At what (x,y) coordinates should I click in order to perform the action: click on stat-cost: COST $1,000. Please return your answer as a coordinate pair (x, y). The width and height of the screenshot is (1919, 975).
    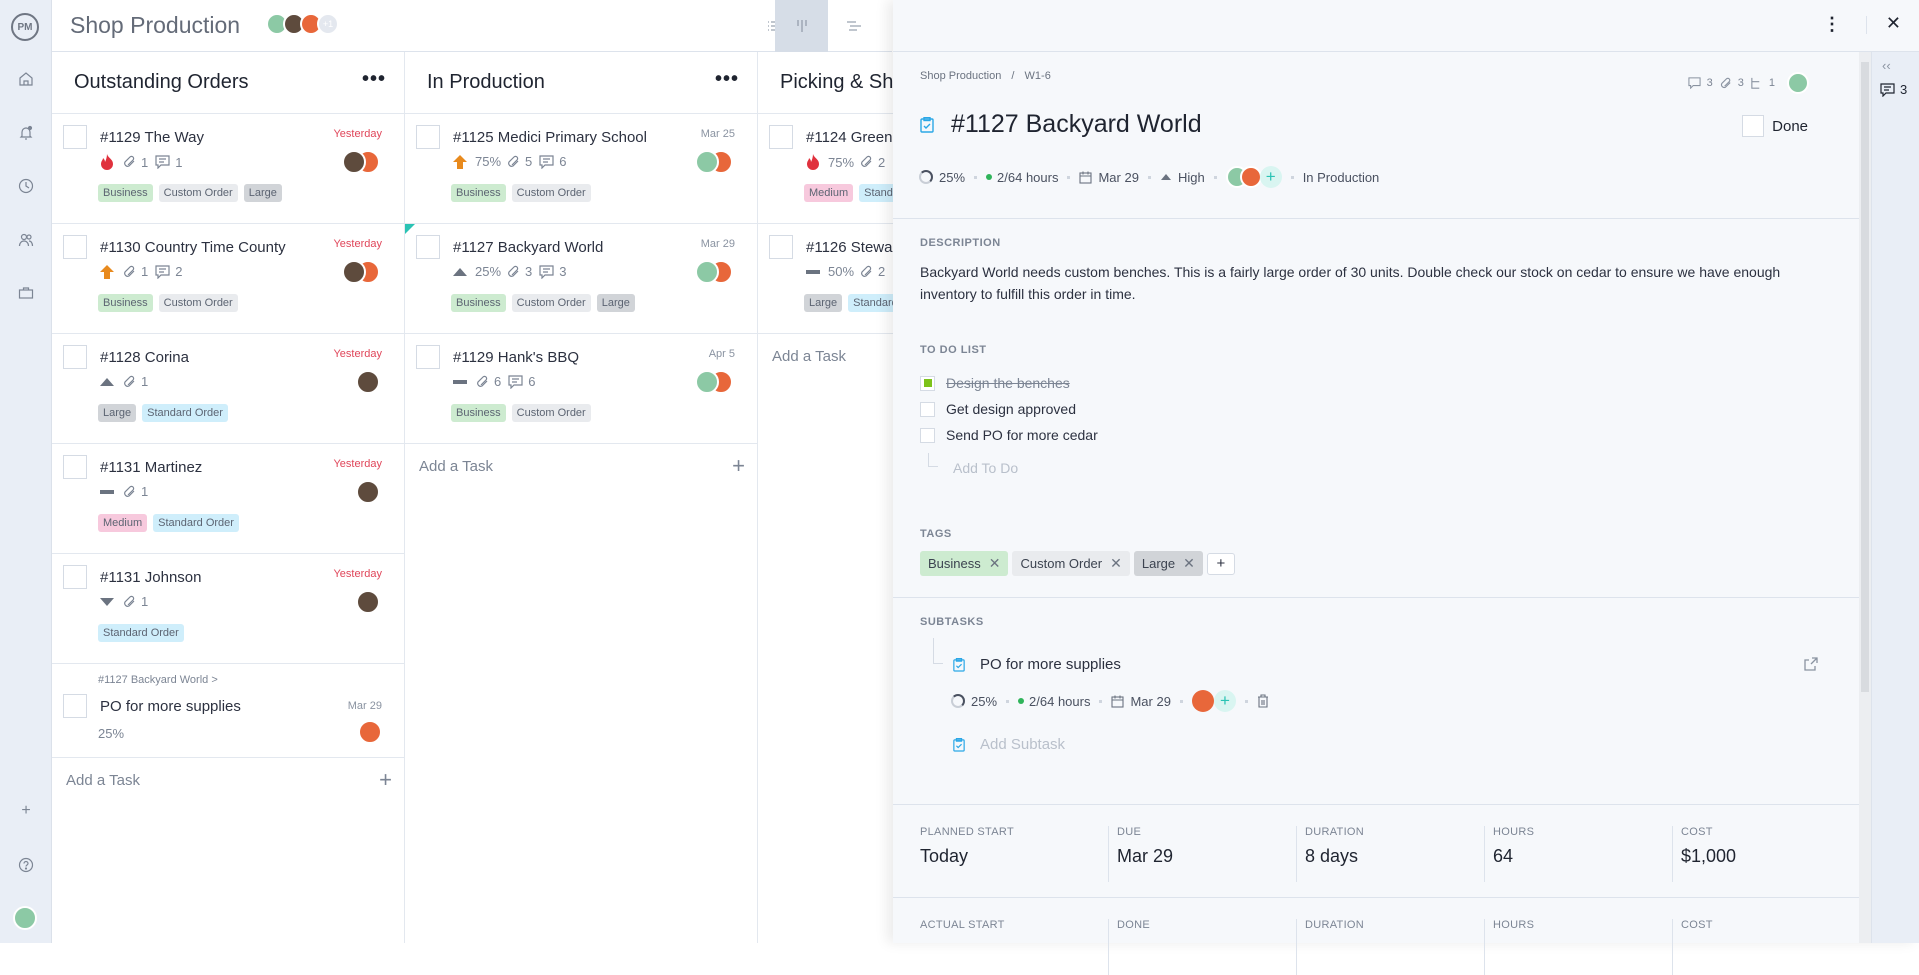
    Looking at the image, I should click on (1766, 854).